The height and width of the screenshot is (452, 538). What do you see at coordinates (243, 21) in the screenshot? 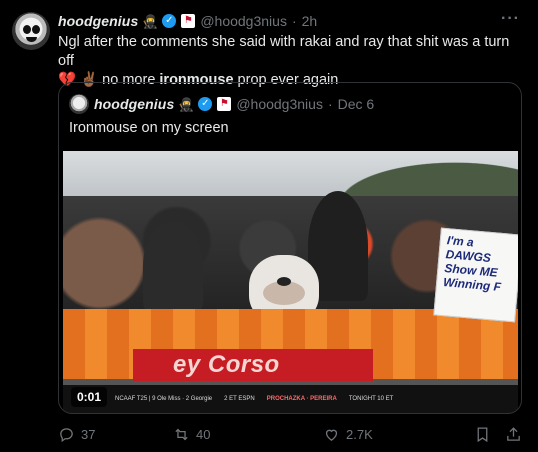
I see `author-handle: @hoodg3nius` at bounding box center [243, 21].